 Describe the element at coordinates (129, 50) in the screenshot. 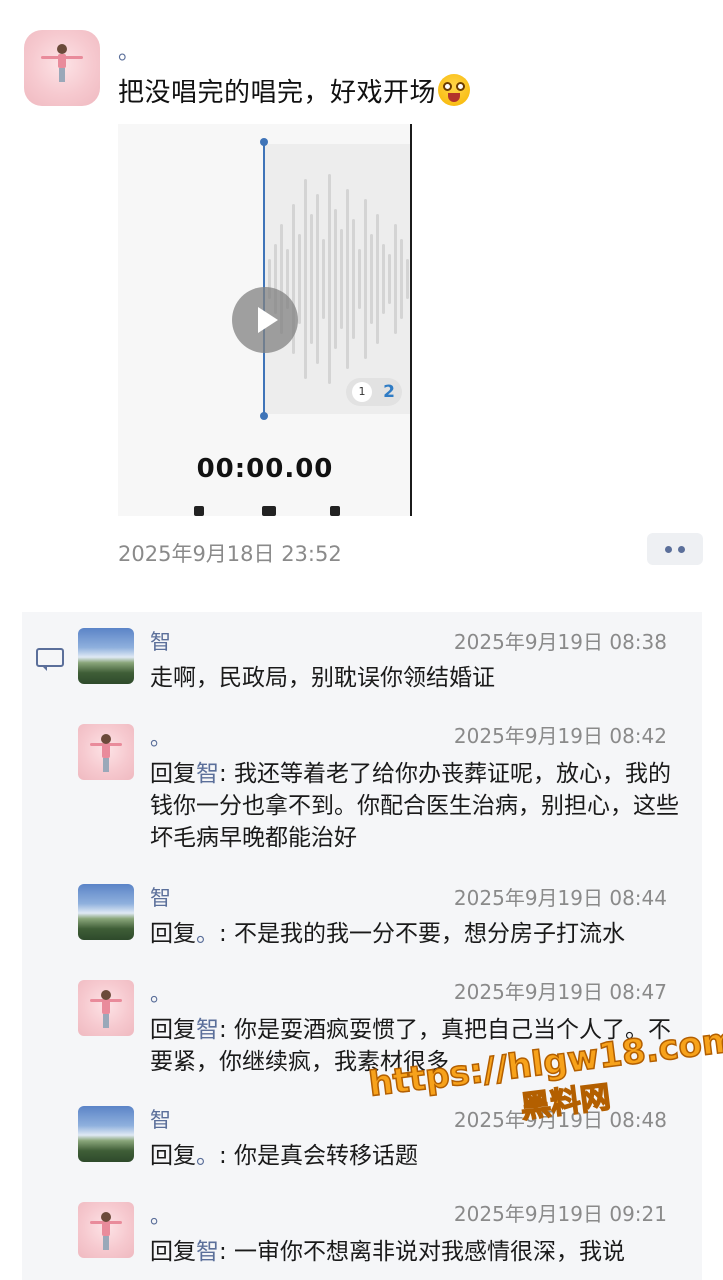

I see `author-name: 。` at that location.